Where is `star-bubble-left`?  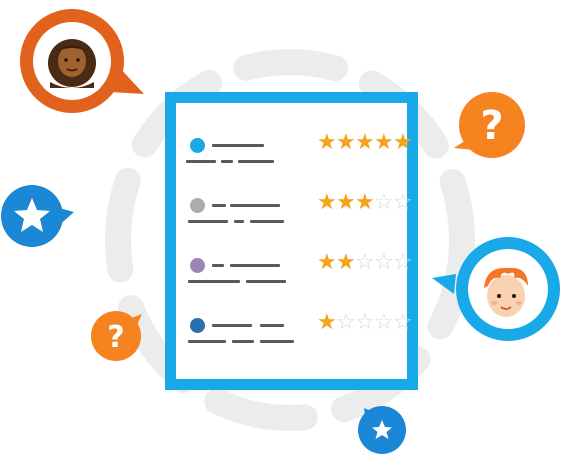
star-bubble-left is located at coordinates (37, 216).